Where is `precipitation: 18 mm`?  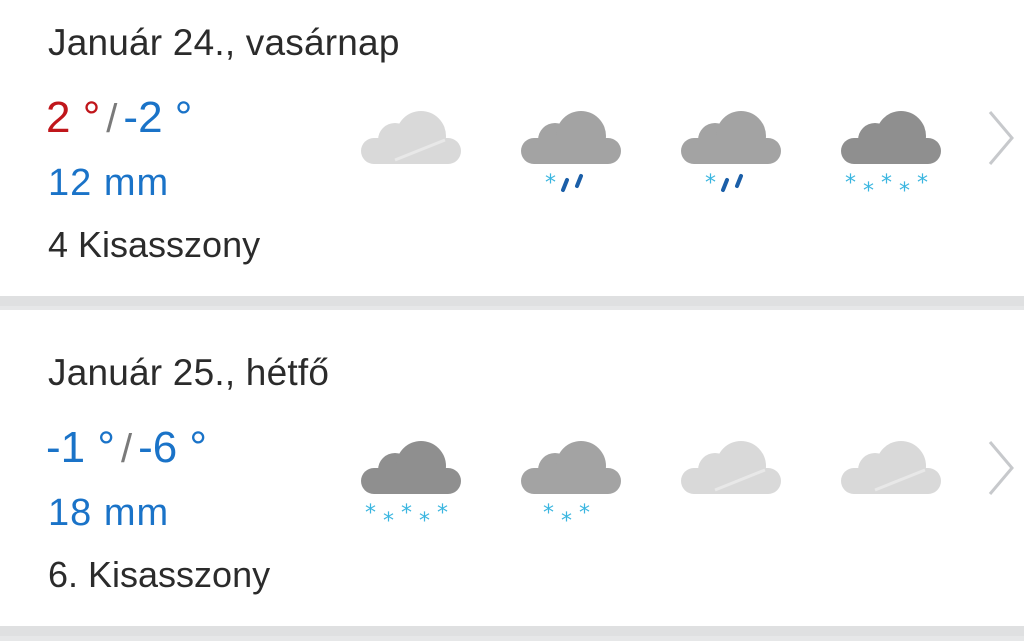 precipitation: 18 mm is located at coordinates (109, 513).